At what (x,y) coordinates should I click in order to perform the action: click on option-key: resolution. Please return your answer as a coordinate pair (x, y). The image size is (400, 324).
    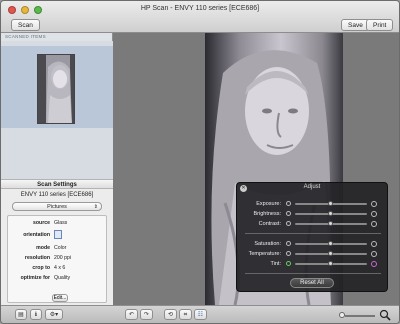
    Looking at the image, I should click on (37, 258).